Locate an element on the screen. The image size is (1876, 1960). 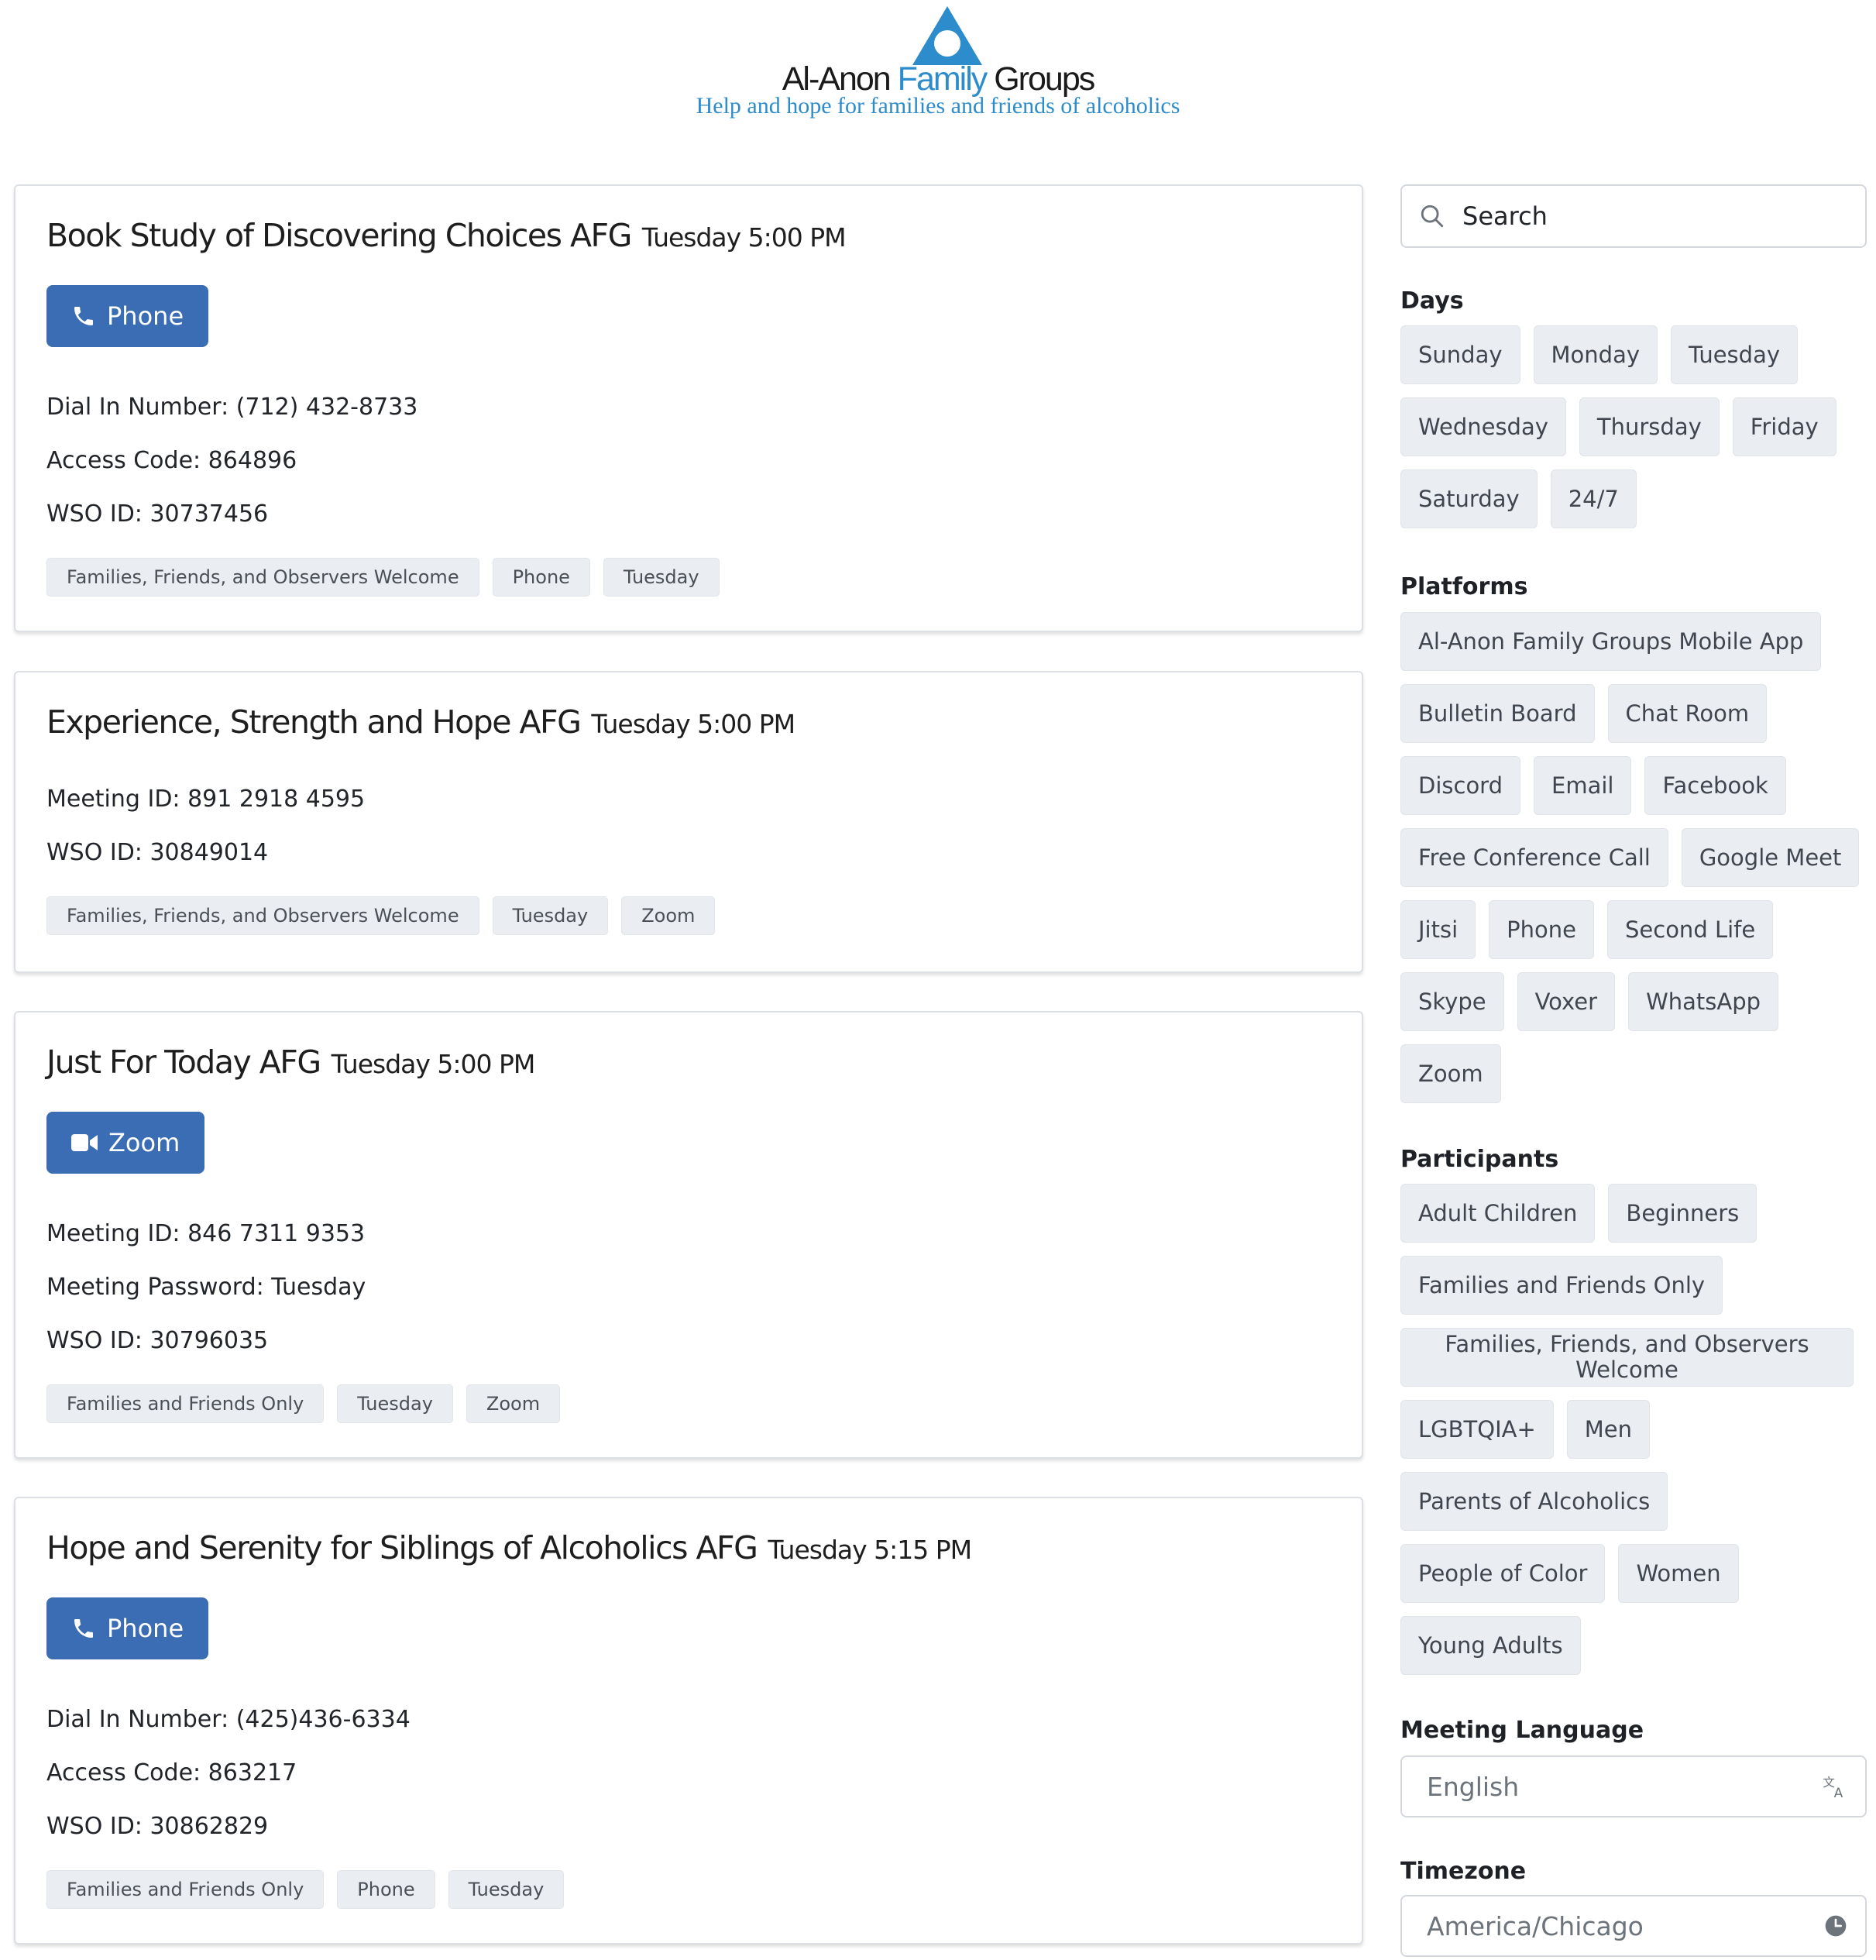
platform-chip: Zoom is located at coordinates (1450, 1073).